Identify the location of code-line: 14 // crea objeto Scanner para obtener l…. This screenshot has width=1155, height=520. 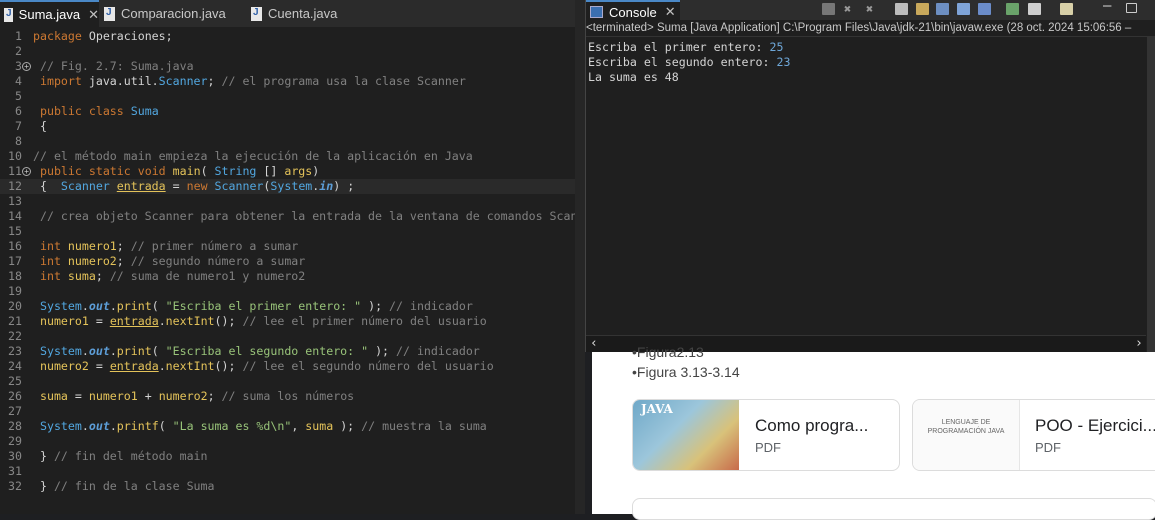
(287, 216).